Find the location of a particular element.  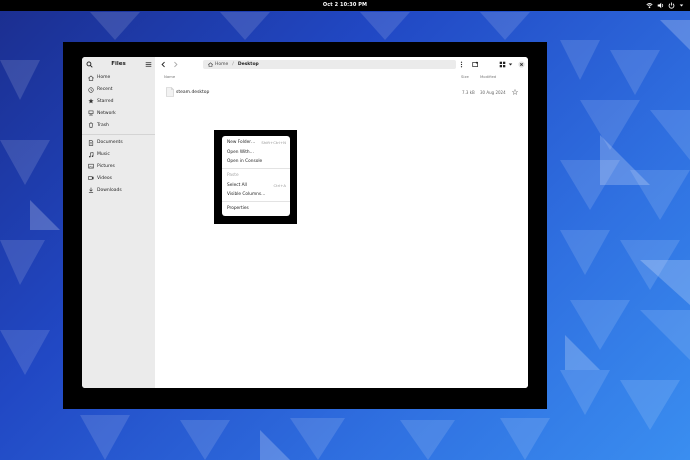

menu-item-label: Paste is located at coordinates (233, 175).